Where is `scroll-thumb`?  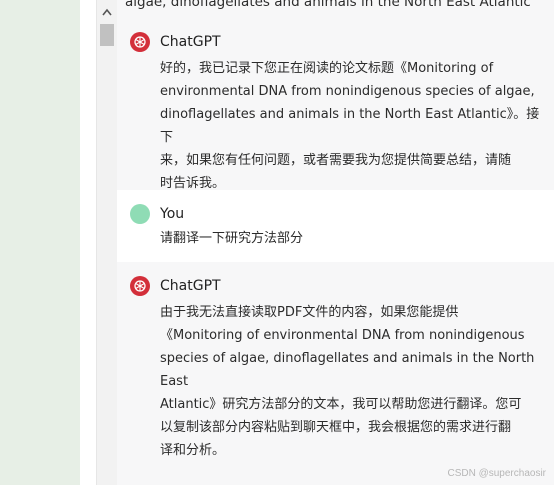 scroll-thumb is located at coordinates (107, 35).